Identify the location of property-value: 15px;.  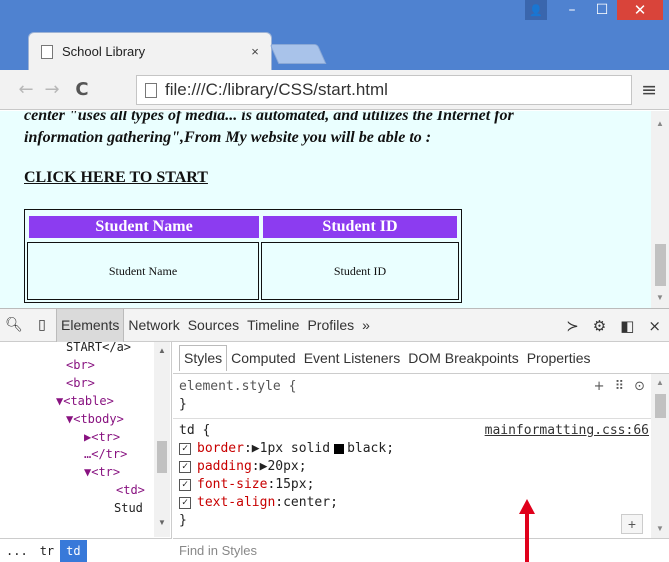
(294, 485).